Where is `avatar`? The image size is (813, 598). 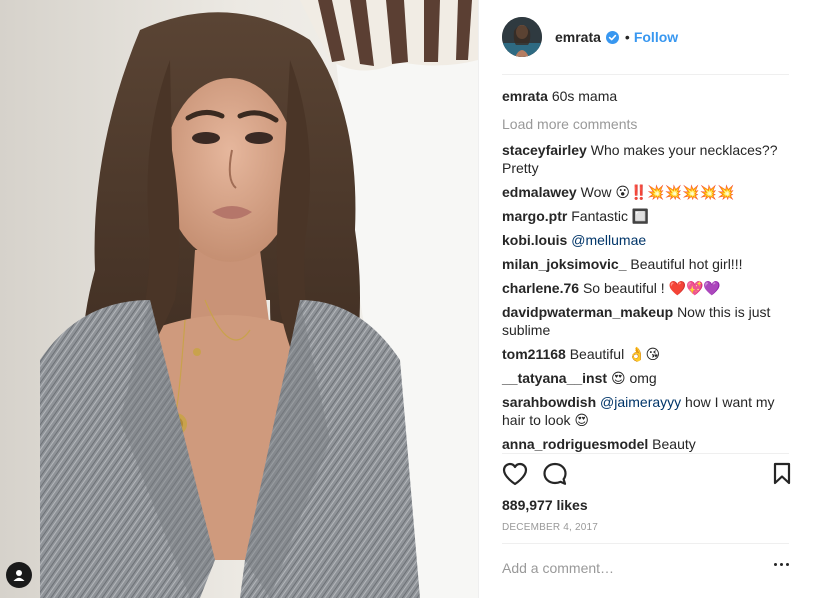
avatar is located at coordinates (522, 37).